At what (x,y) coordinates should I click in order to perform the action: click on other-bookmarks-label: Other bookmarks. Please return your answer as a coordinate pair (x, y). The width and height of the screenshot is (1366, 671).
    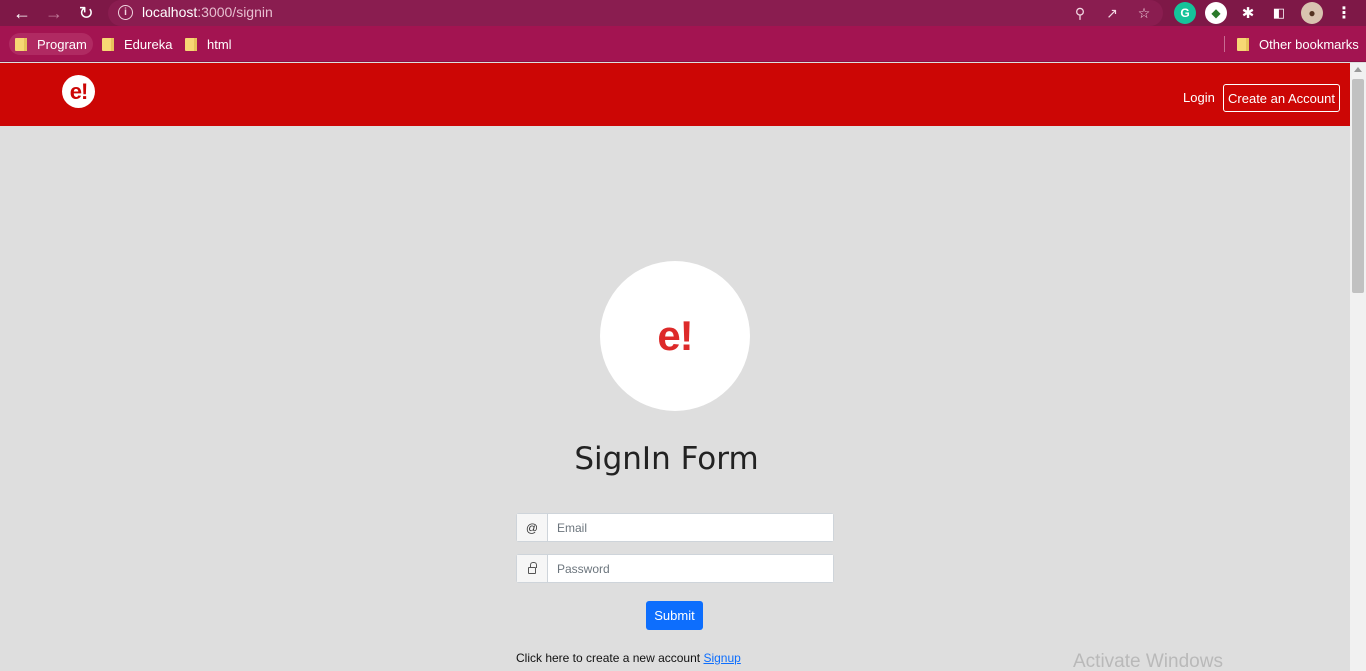
    Looking at the image, I should click on (1309, 44).